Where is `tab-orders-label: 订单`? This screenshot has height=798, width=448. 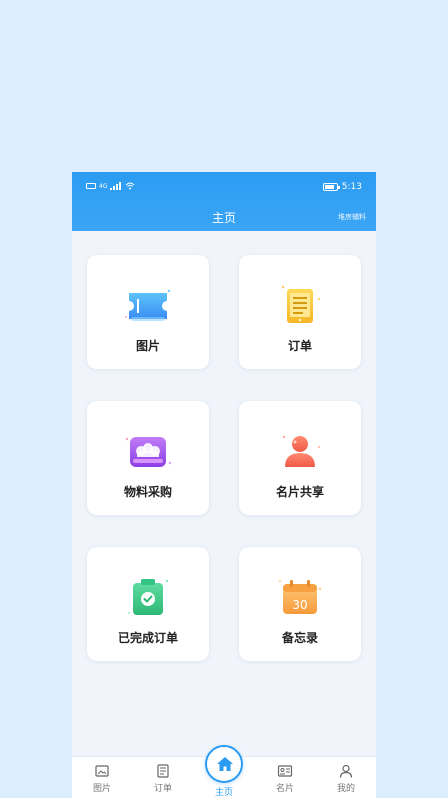 tab-orders-label: 订单 is located at coordinates (162, 789).